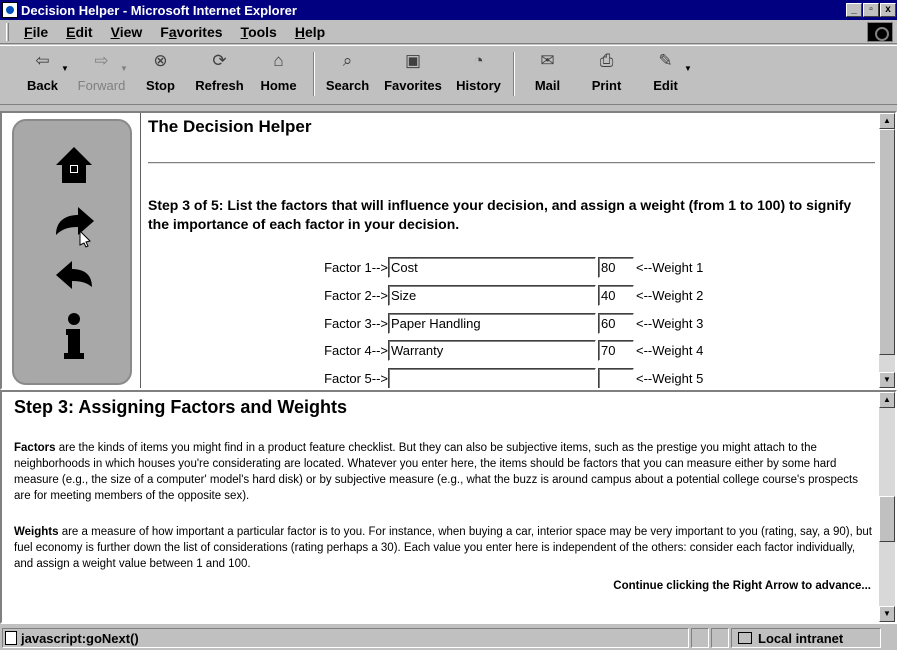  Describe the element at coordinates (42, 60) in the screenshot. I see `back-arrow-icon: ⇦` at that location.